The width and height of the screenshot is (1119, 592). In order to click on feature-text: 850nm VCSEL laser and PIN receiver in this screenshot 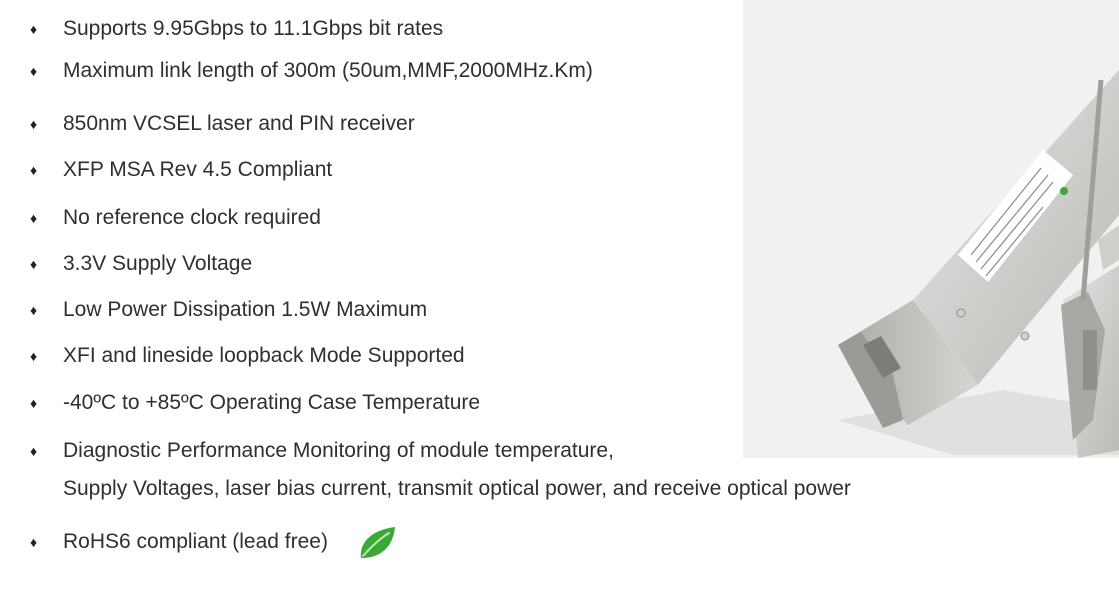, I will do `click(239, 123)`.